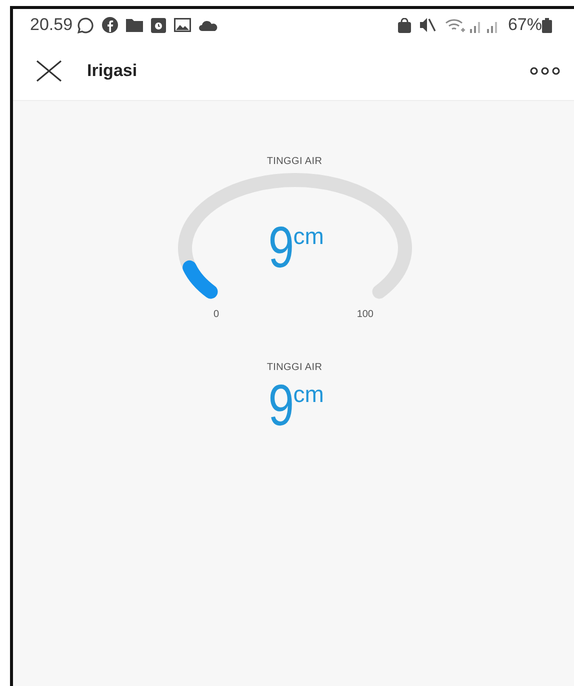  I want to click on more-options-icon, so click(545, 70).